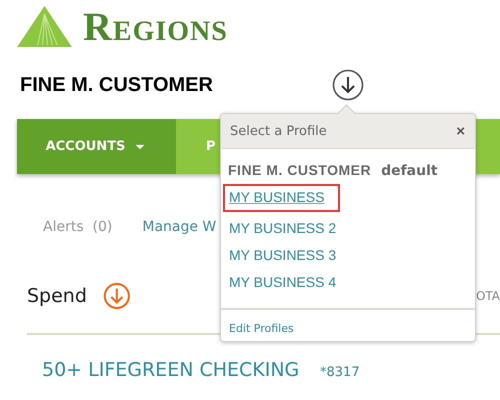  I want to click on section-title: Spend, so click(57, 296).